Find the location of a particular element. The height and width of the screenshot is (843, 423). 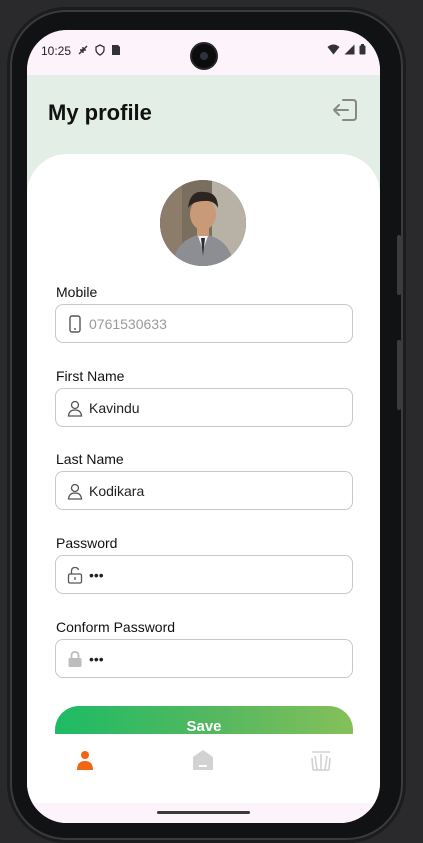

volume-button is located at coordinates (399, 265).